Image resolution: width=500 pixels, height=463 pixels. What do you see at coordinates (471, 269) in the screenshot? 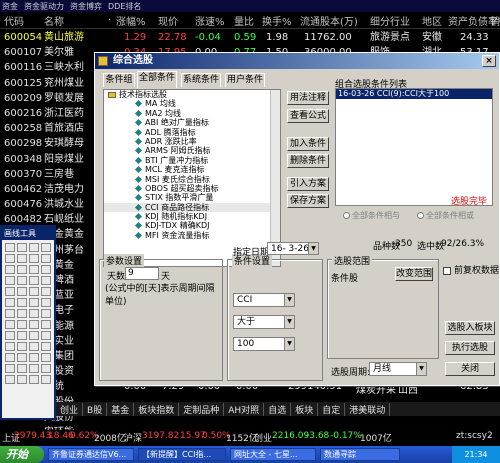
I see `prerights-checkbox: 前复权数据` at bounding box center [471, 269].